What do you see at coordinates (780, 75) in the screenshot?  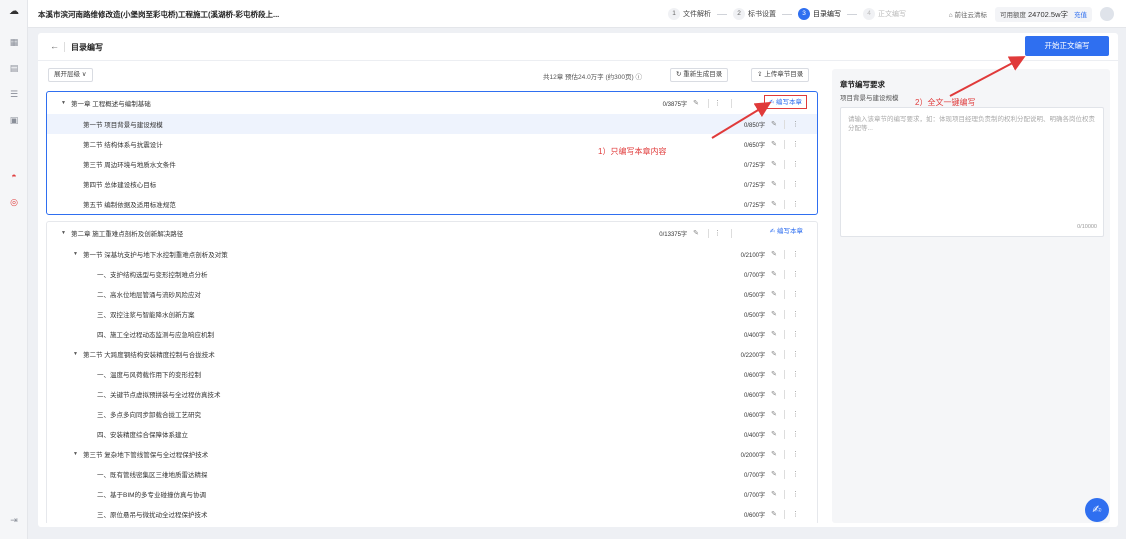 I see `upload-toc-button: ⇪ 上传章节目录` at bounding box center [780, 75].